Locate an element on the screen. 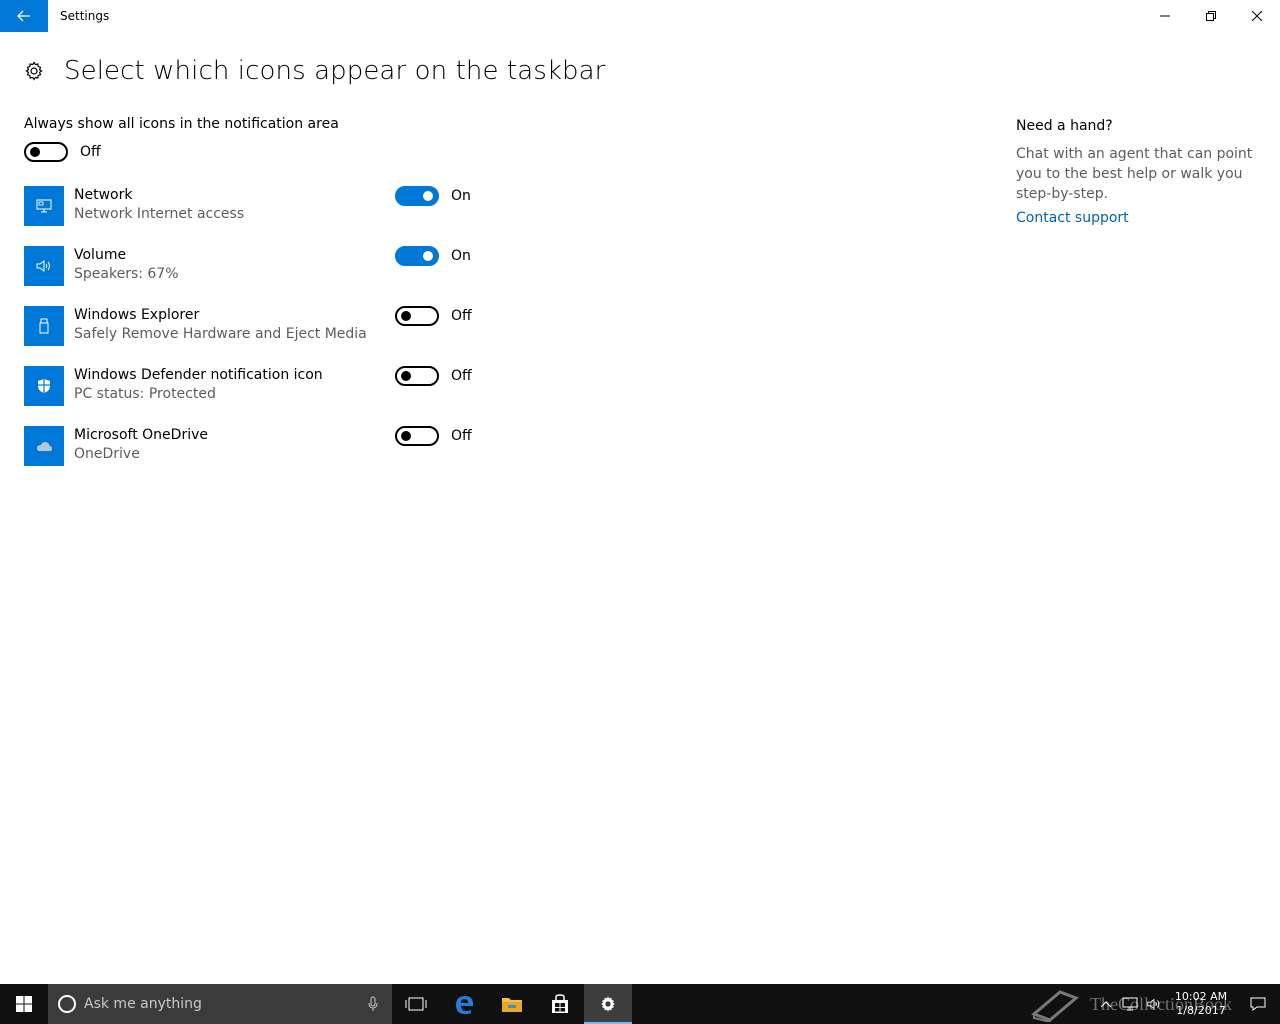 This screenshot has height=1024, width=1280. title-bar: Settings is located at coordinates (640, 16).